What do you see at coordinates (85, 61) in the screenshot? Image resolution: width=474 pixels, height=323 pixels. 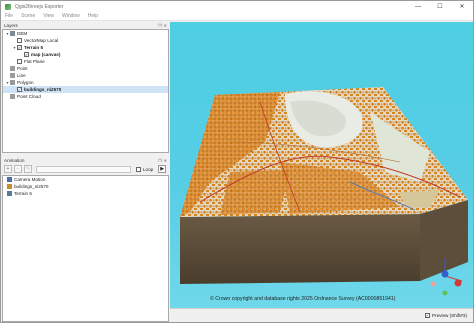 I see `layer-item: Flat Plane` at bounding box center [85, 61].